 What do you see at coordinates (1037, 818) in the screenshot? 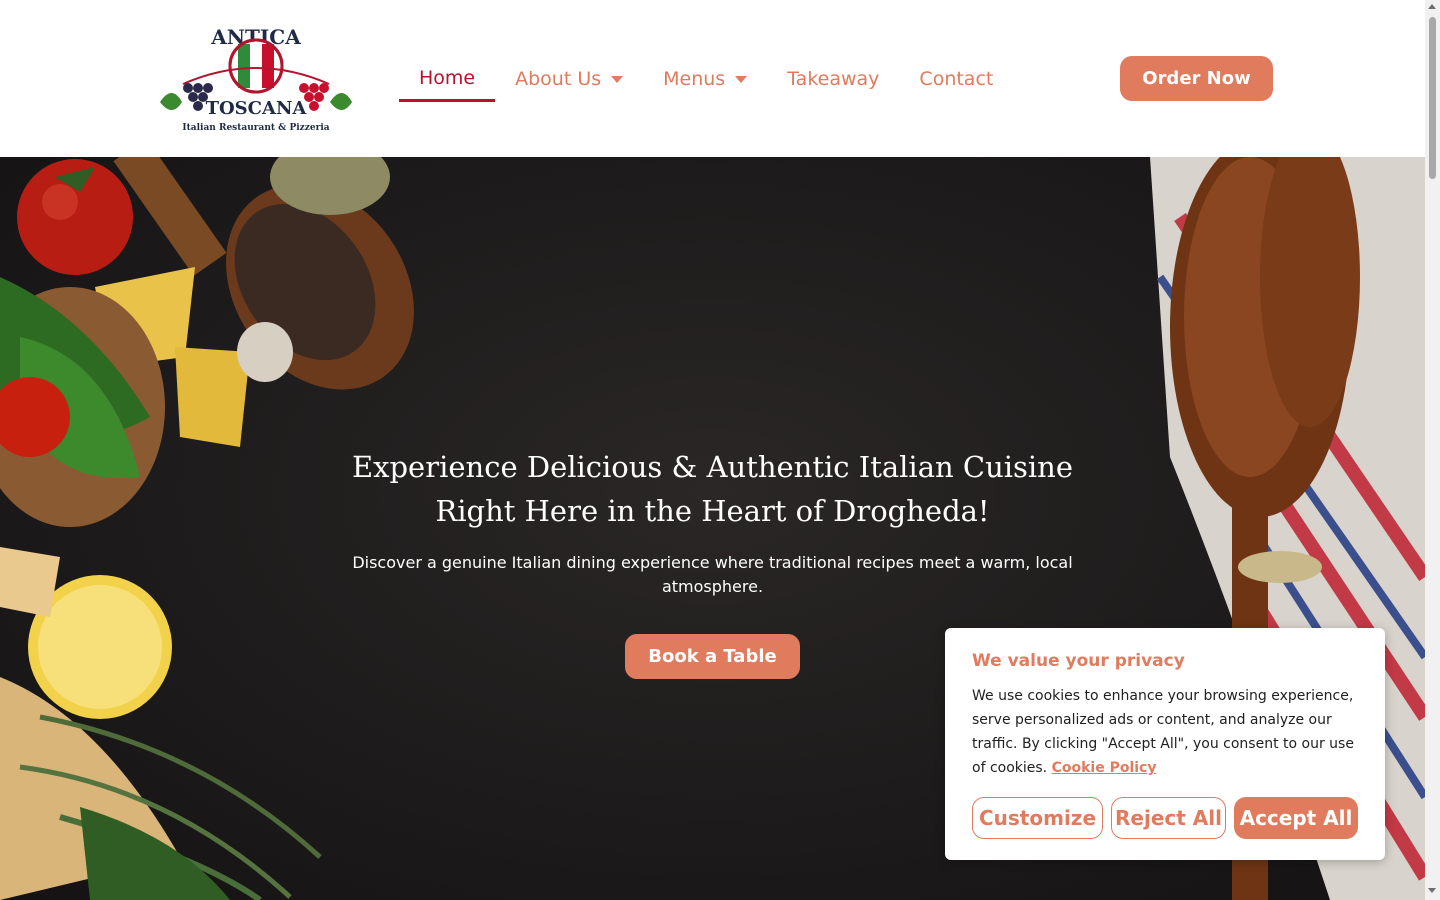
I see `customize-button: Customize` at bounding box center [1037, 818].